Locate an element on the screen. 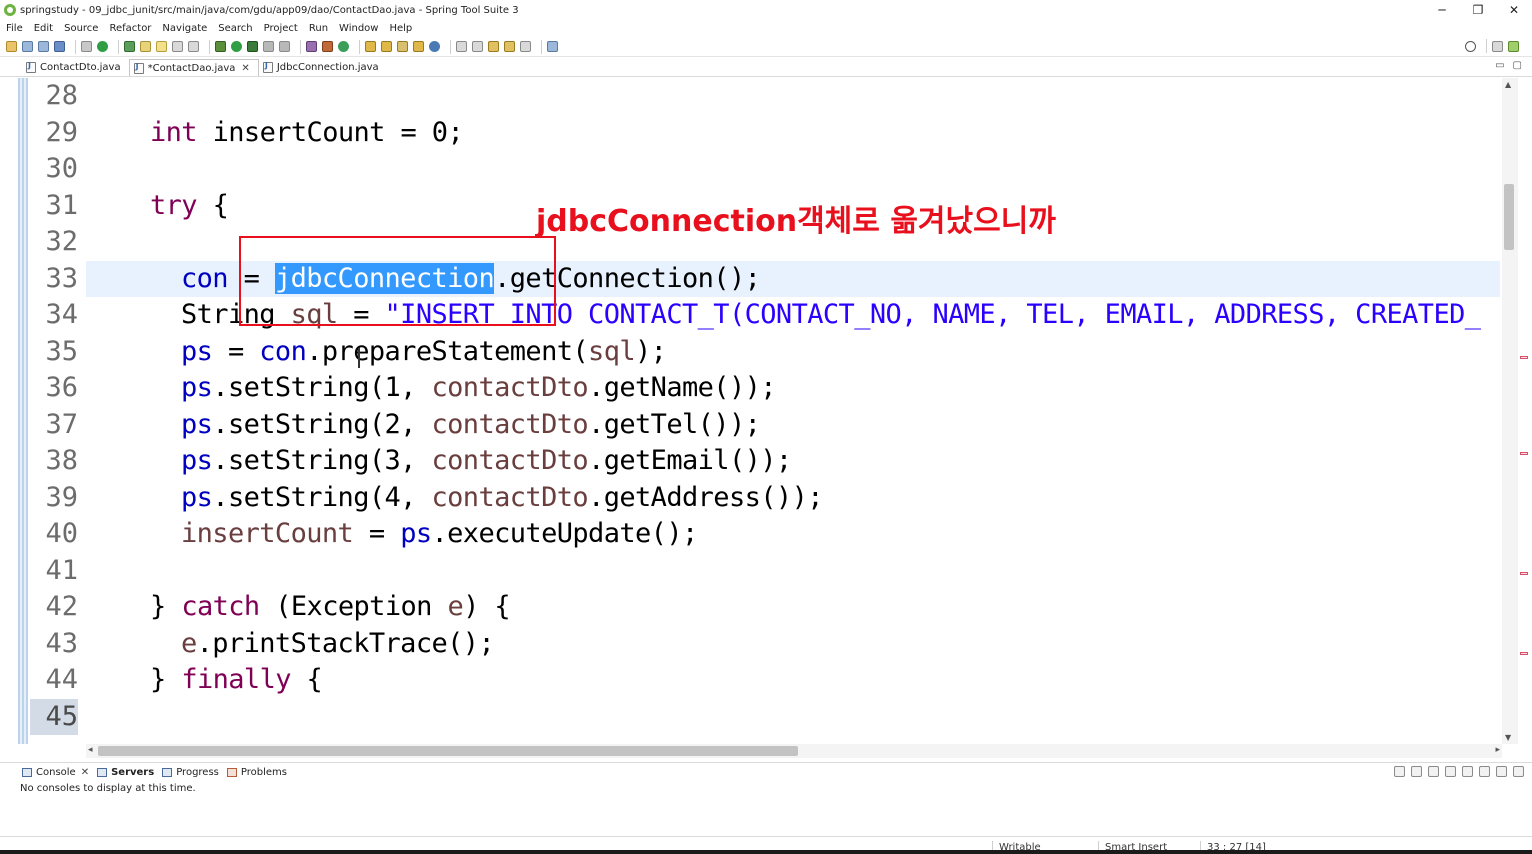  copy-icon is located at coordinates (1450, 771).